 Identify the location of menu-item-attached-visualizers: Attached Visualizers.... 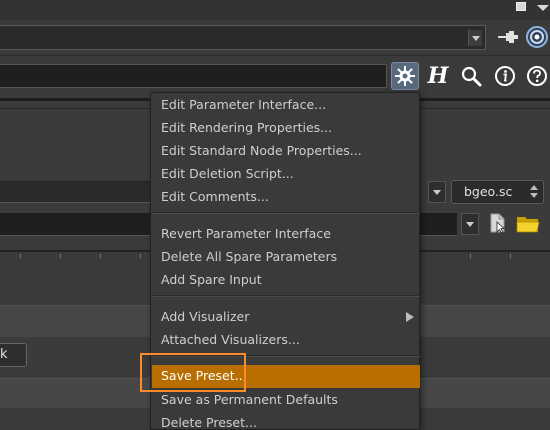
(286, 340).